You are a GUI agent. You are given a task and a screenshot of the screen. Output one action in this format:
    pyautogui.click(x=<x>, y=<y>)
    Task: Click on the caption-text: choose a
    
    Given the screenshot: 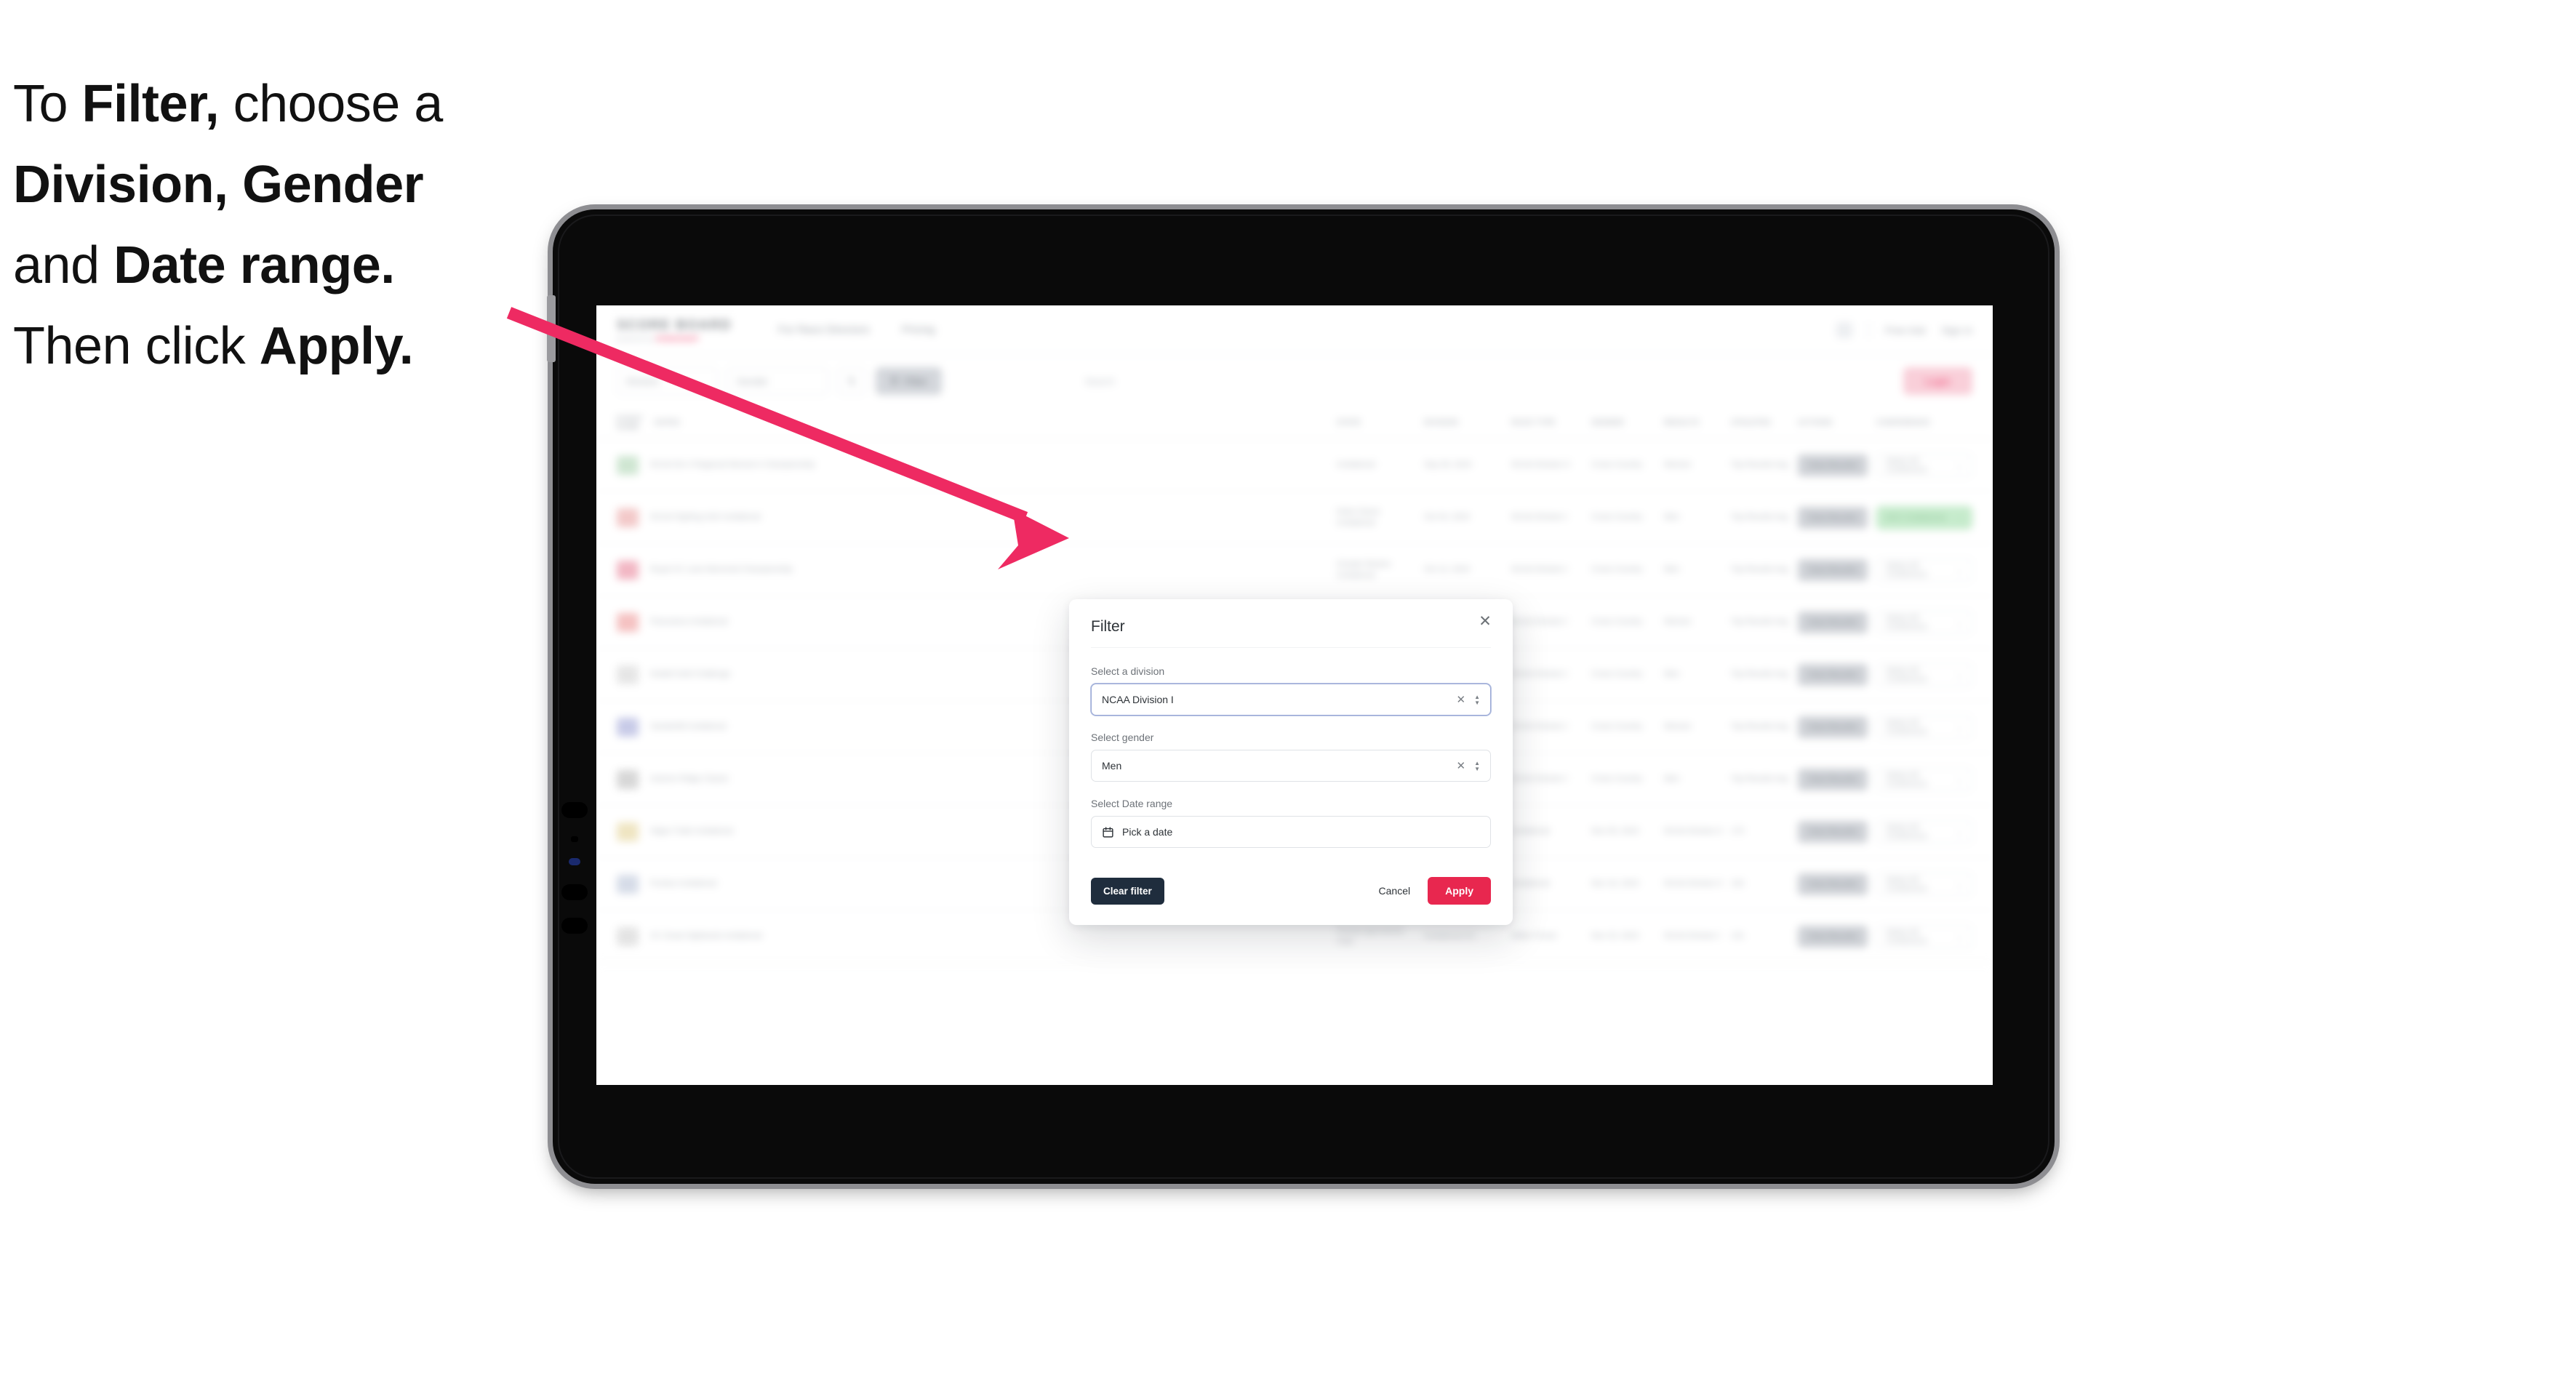 What is the action you would take?
    pyautogui.click(x=331, y=104)
    